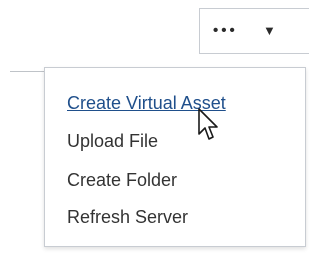 The image size is (320, 254). I want to click on menu-item-create-folder: Create Folder, so click(122, 180).